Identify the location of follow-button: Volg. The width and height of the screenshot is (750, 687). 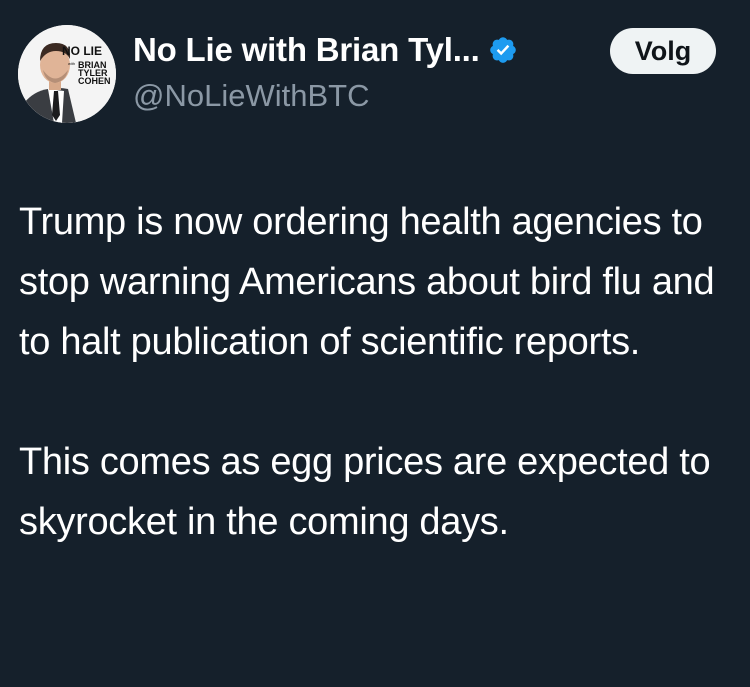
(663, 51).